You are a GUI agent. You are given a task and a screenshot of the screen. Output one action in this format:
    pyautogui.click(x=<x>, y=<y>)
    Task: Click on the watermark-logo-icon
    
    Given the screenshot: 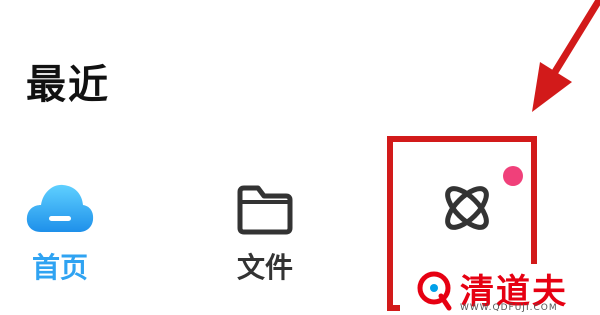 What is the action you would take?
    pyautogui.click(x=434, y=291)
    